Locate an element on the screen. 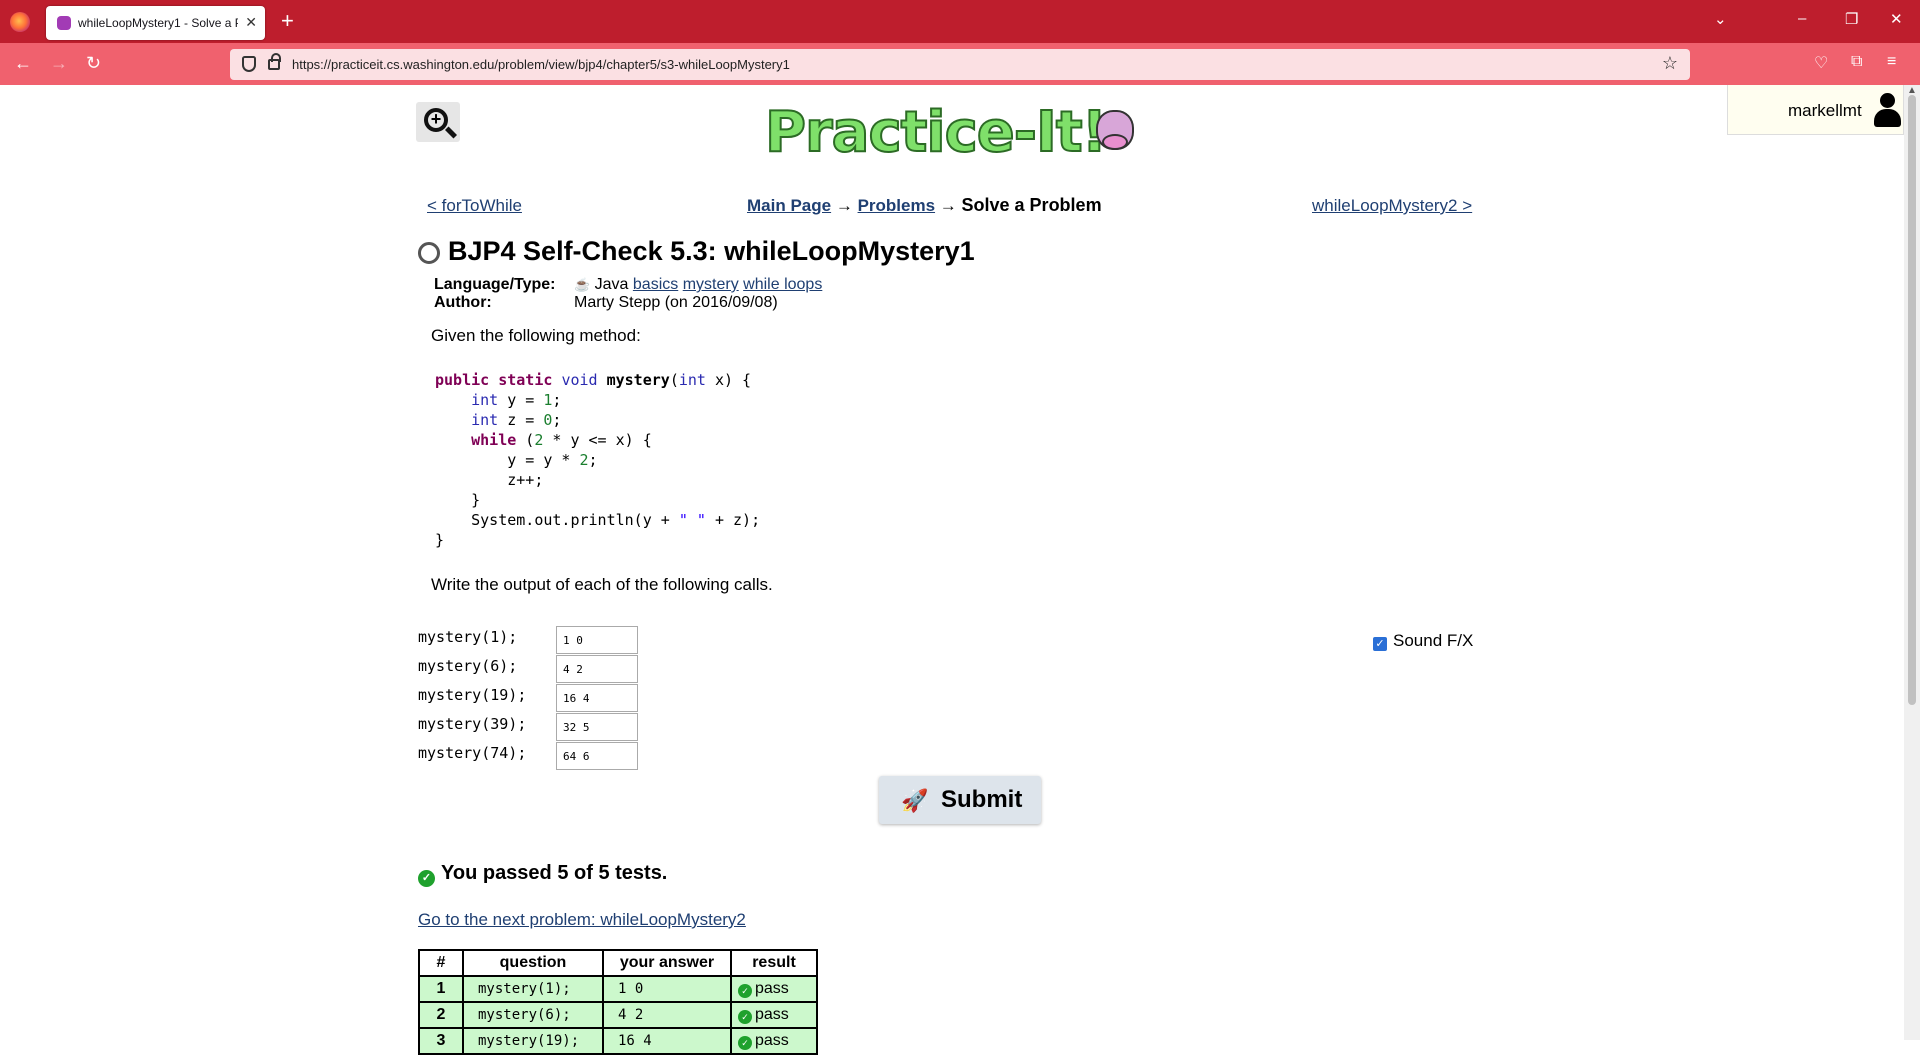 The height and width of the screenshot is (1055, 1920). browser-tab: whileLoopMystery1 - Solve a Pr ✕ is located at coordinates (155, 23).